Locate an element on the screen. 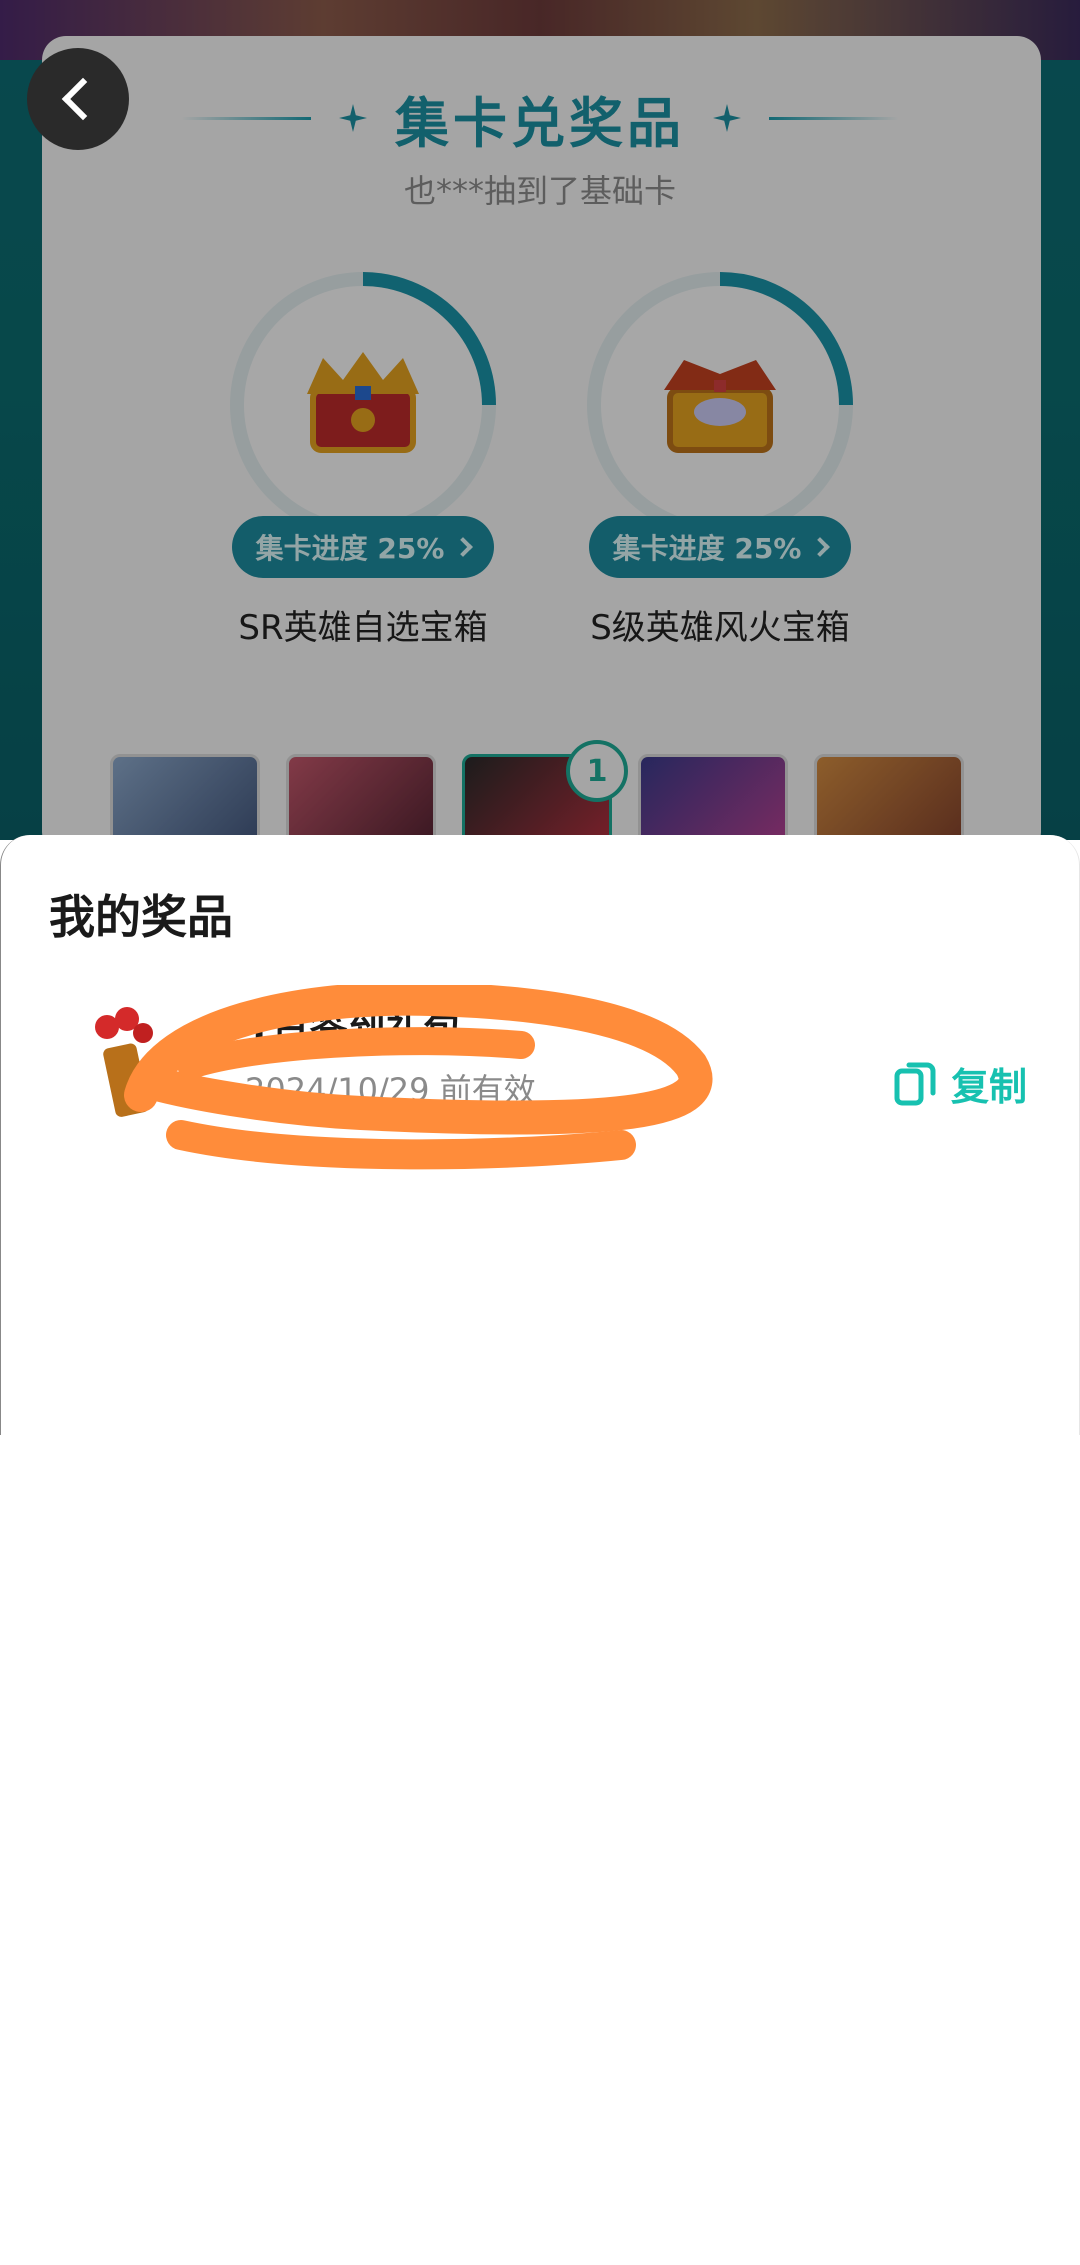 The image size is (1080, 2265). copy-label: 复制 is located at coordinates (989, 1086).